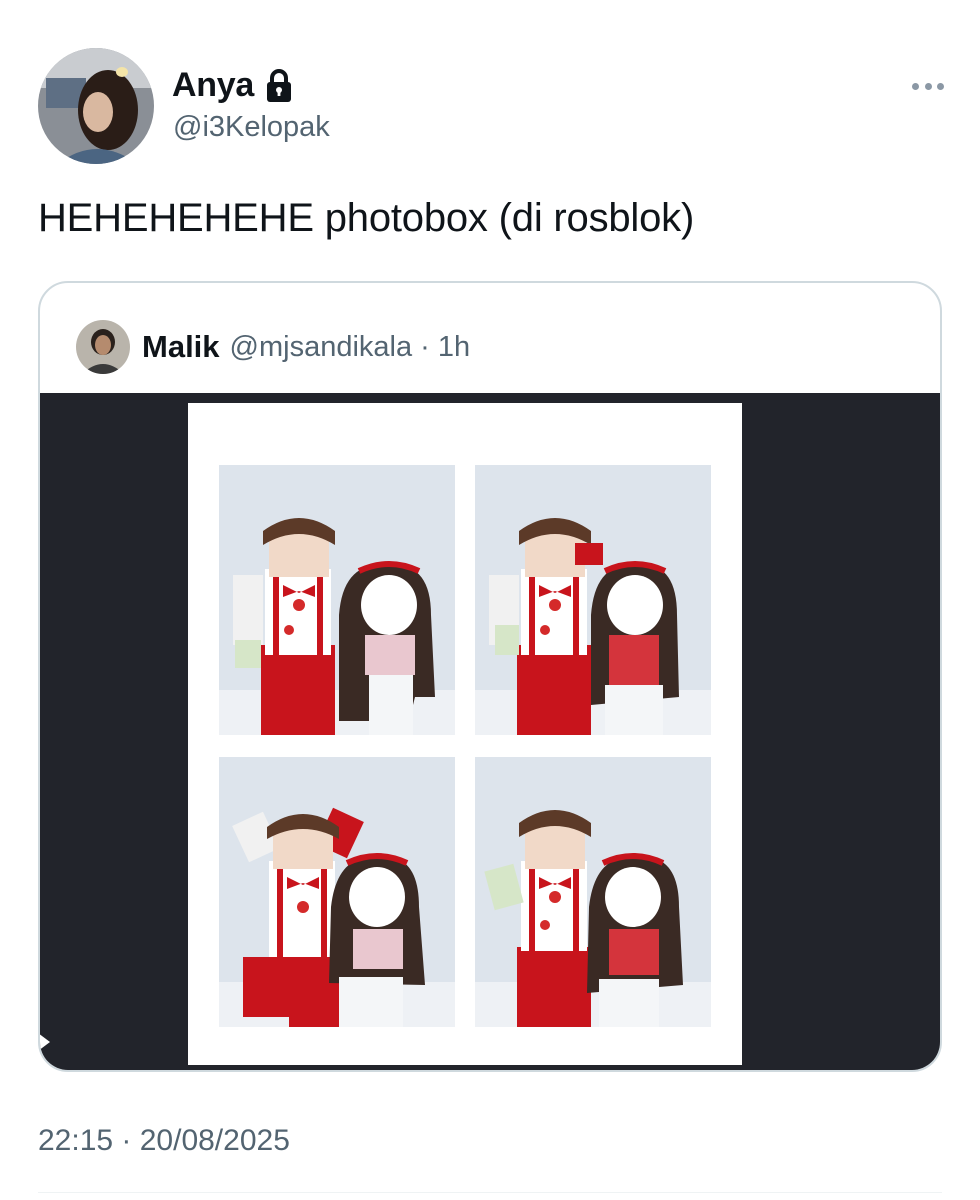 The image size is (980, 1200). I want to click on lock-icon, so click(278, 85).